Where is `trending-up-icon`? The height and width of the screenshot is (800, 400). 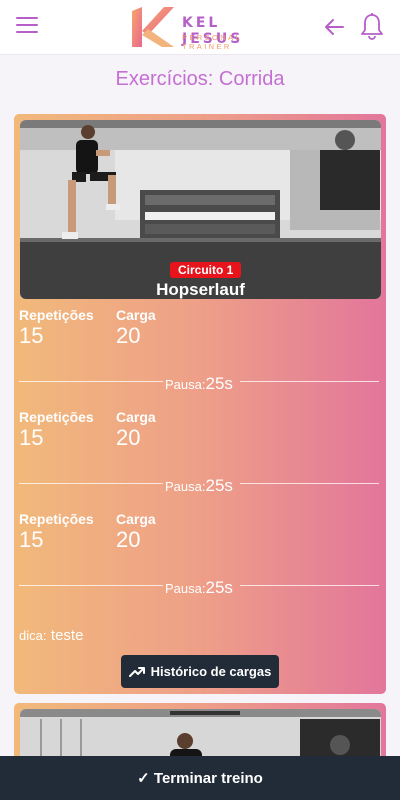
trending-up-icon is located at coordinates (136, 671).